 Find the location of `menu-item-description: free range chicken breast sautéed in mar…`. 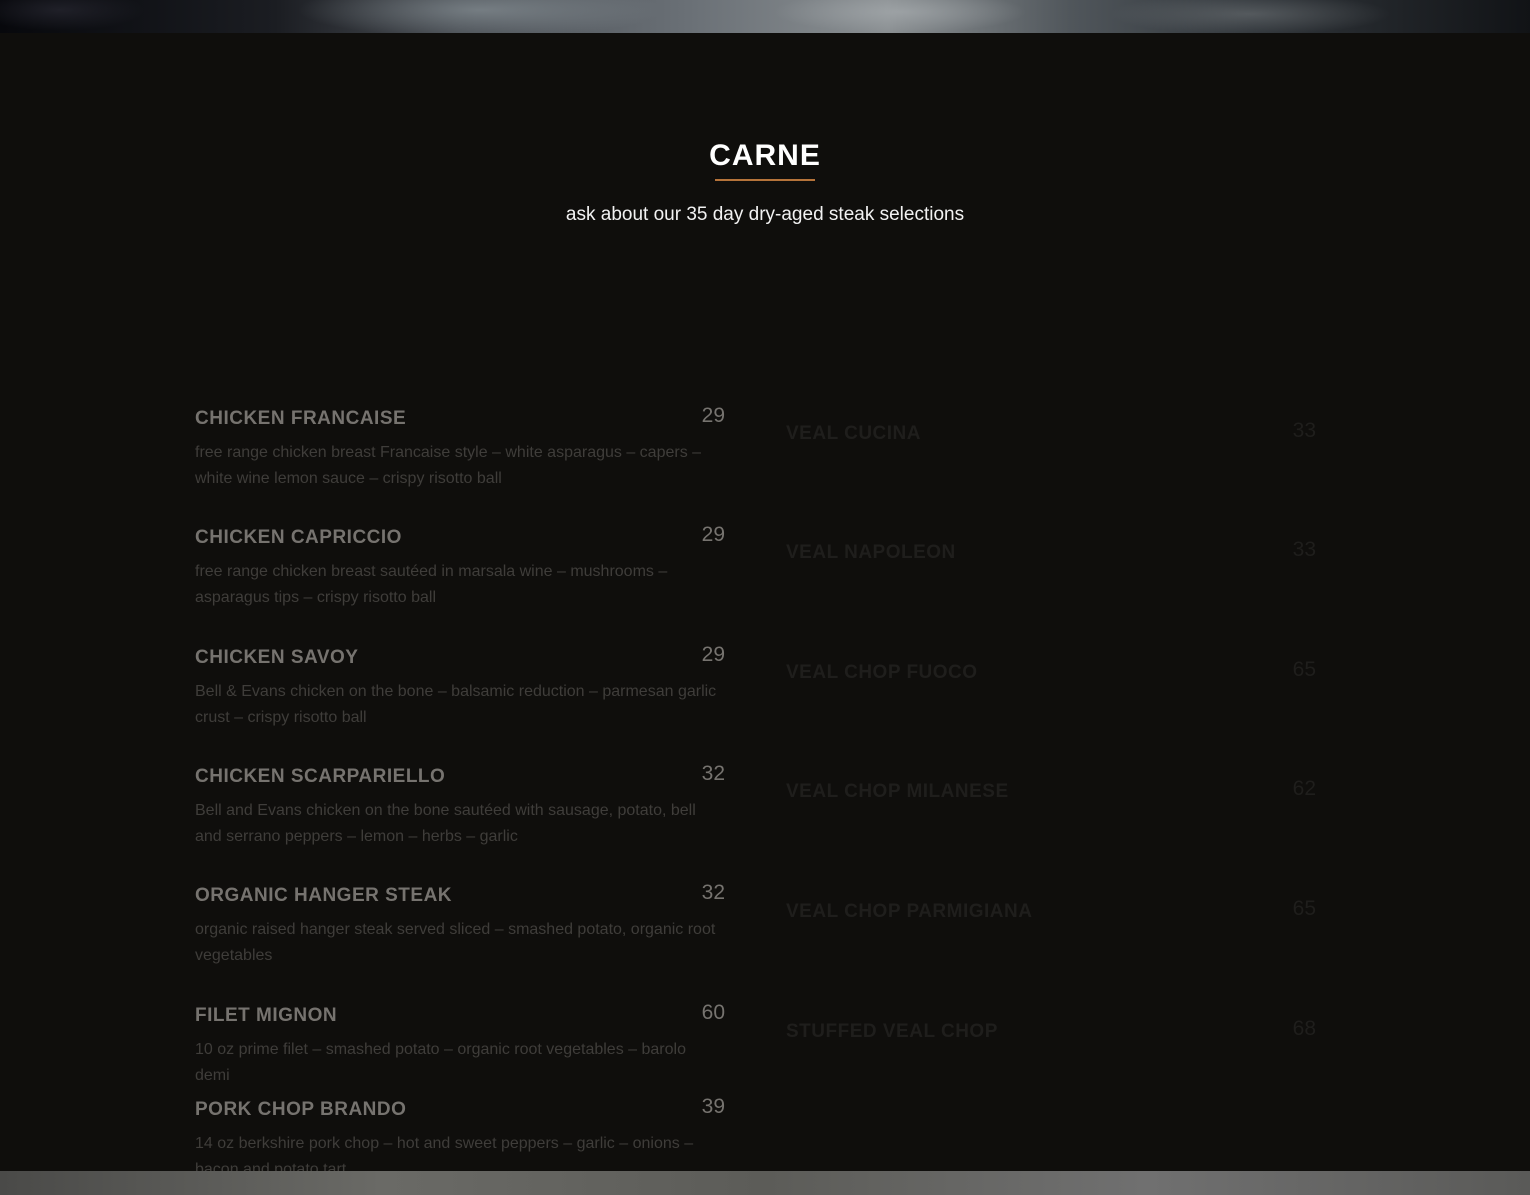

menu-item-description: free range chicken breast sautéed in mar… is located at coordinates (431, 584).